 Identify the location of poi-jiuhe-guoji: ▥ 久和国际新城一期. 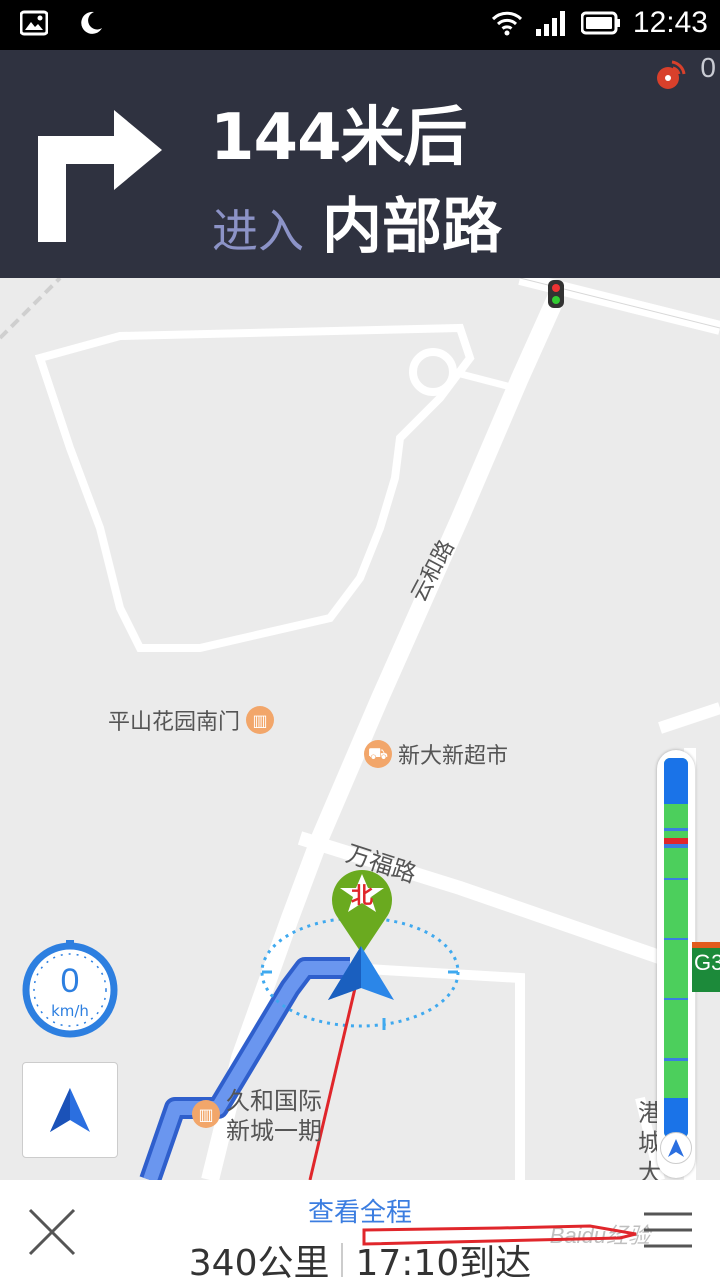
(267, 1116).